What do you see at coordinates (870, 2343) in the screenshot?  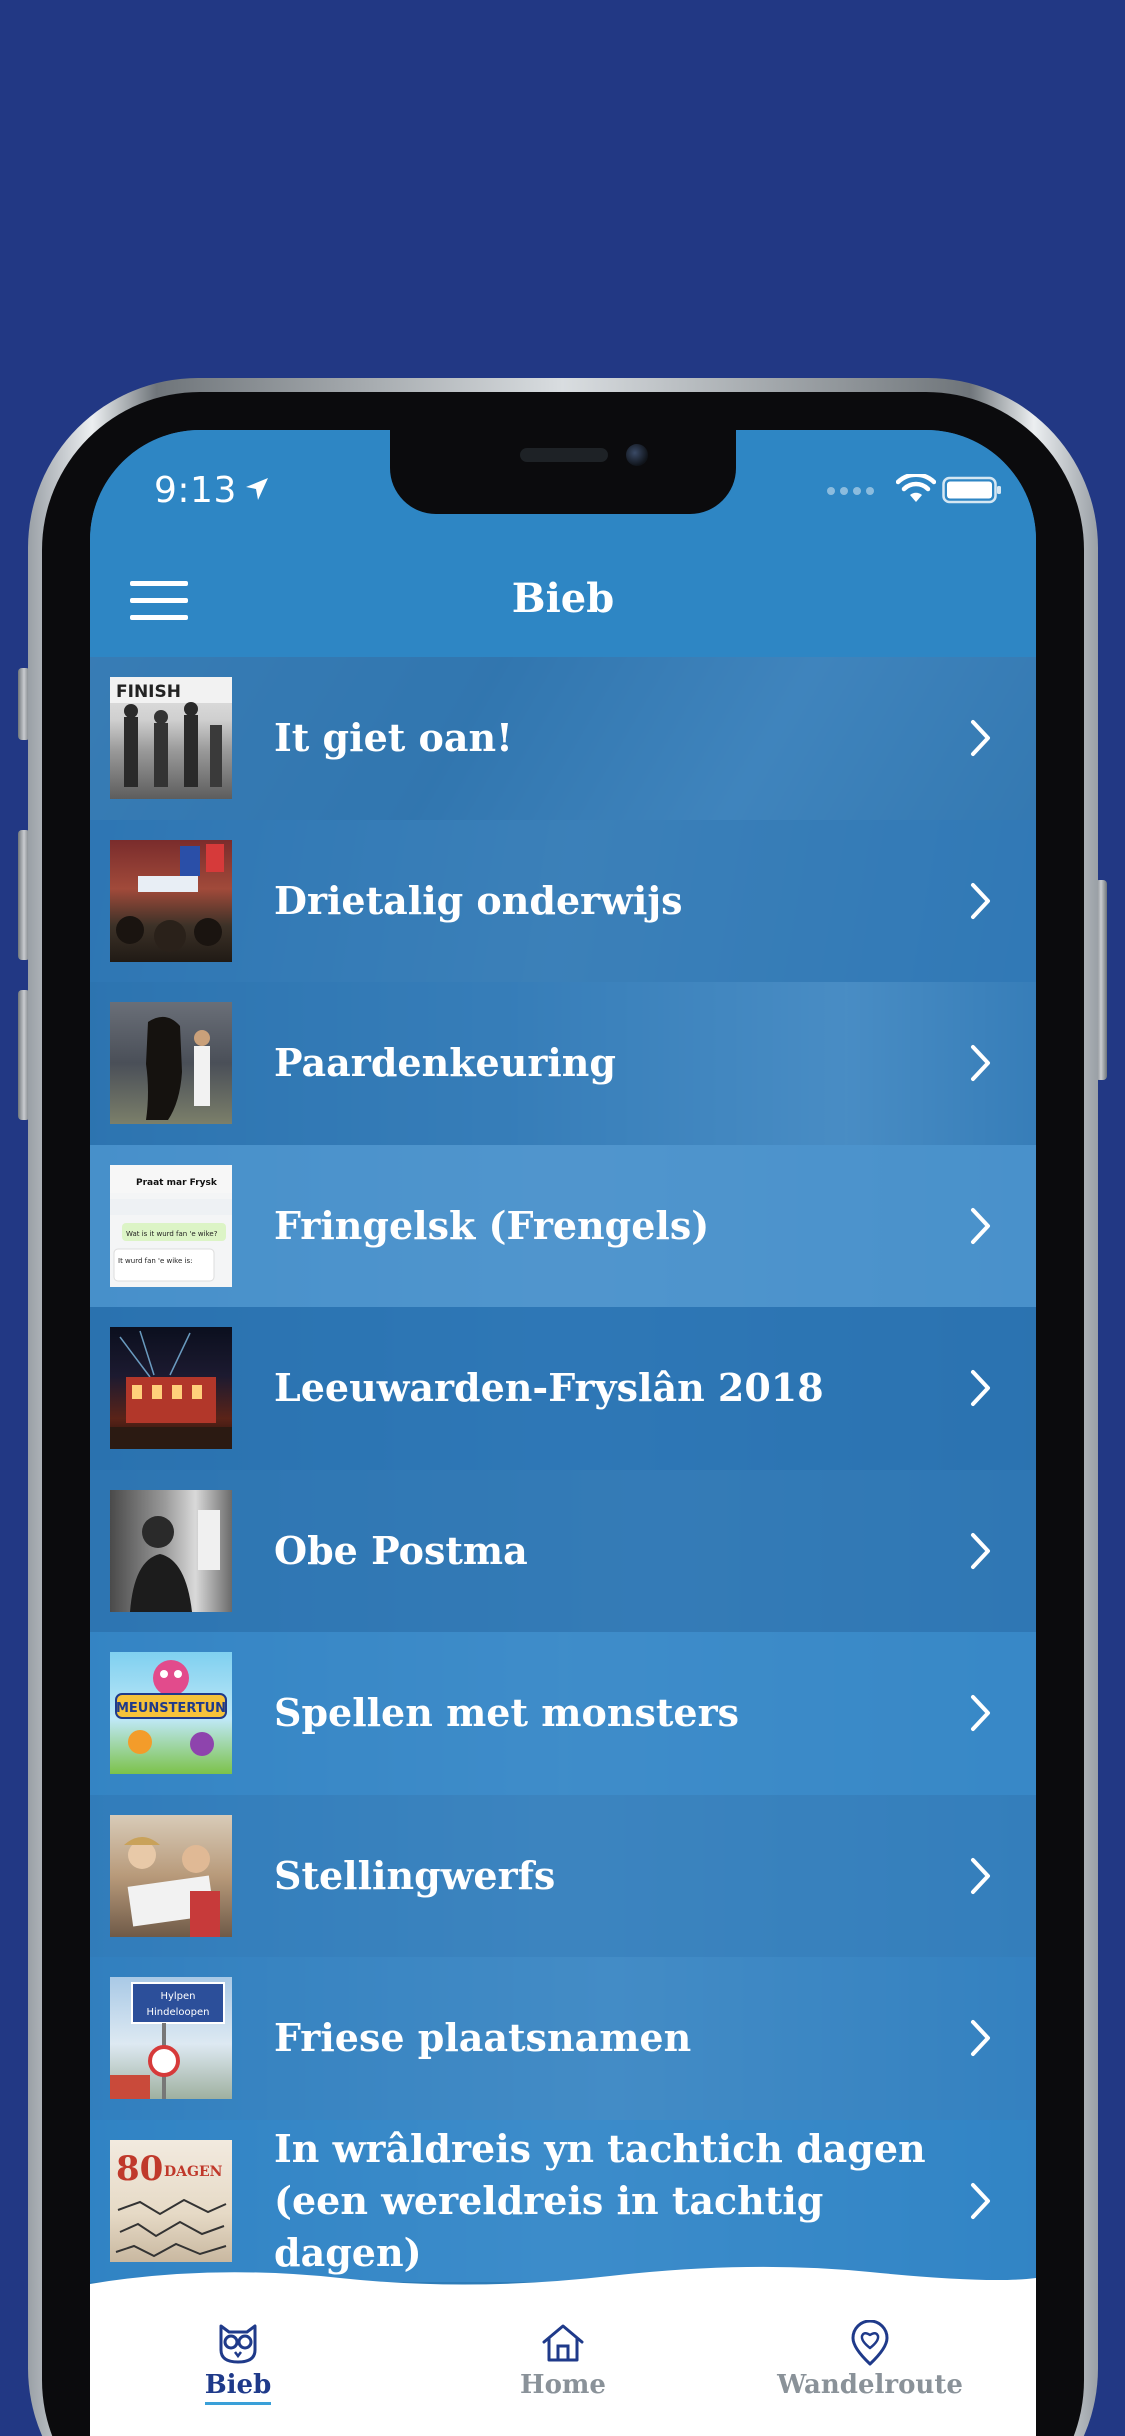 I see `heart-pin-icon` at bounding box center [870, 2343].